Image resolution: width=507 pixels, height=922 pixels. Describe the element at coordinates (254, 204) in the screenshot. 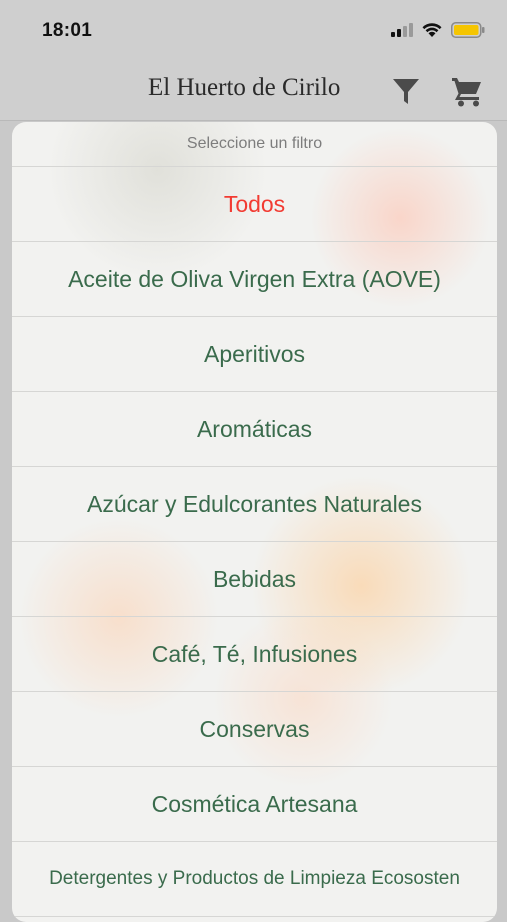

I see `filter-option-todos: Todos` at that location.